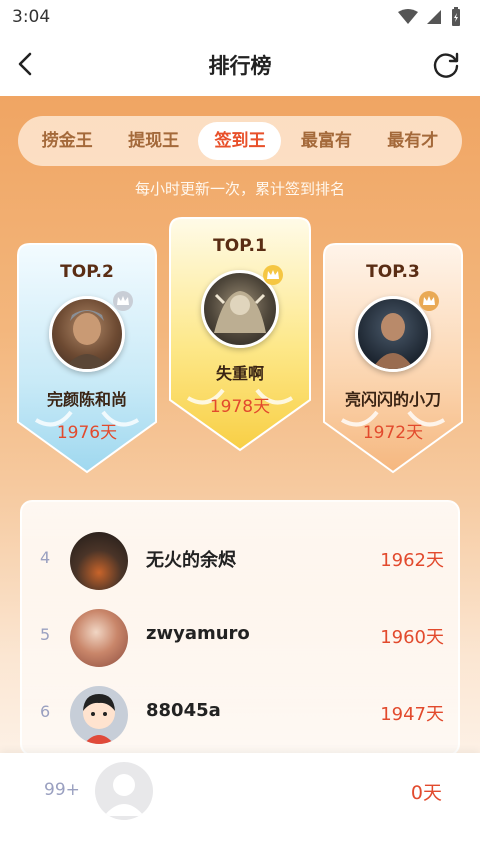 This screenshot has height=853, width=480. I want to click on back-button, so click(28, 64).